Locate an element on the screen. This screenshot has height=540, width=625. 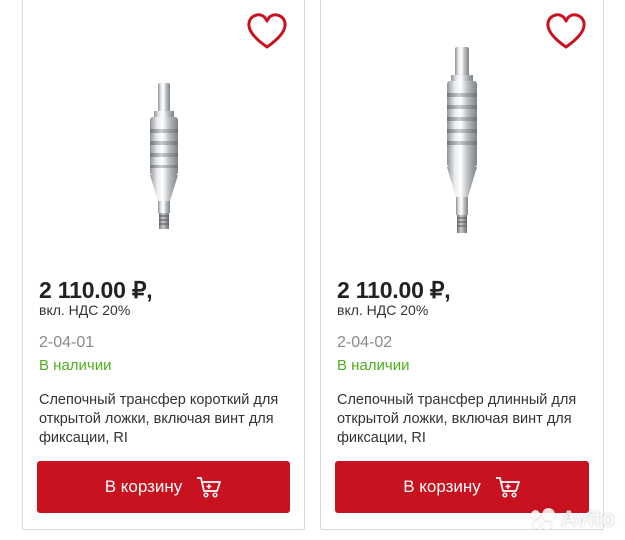
avito-logo-icon is located at coordinates (543, 519).